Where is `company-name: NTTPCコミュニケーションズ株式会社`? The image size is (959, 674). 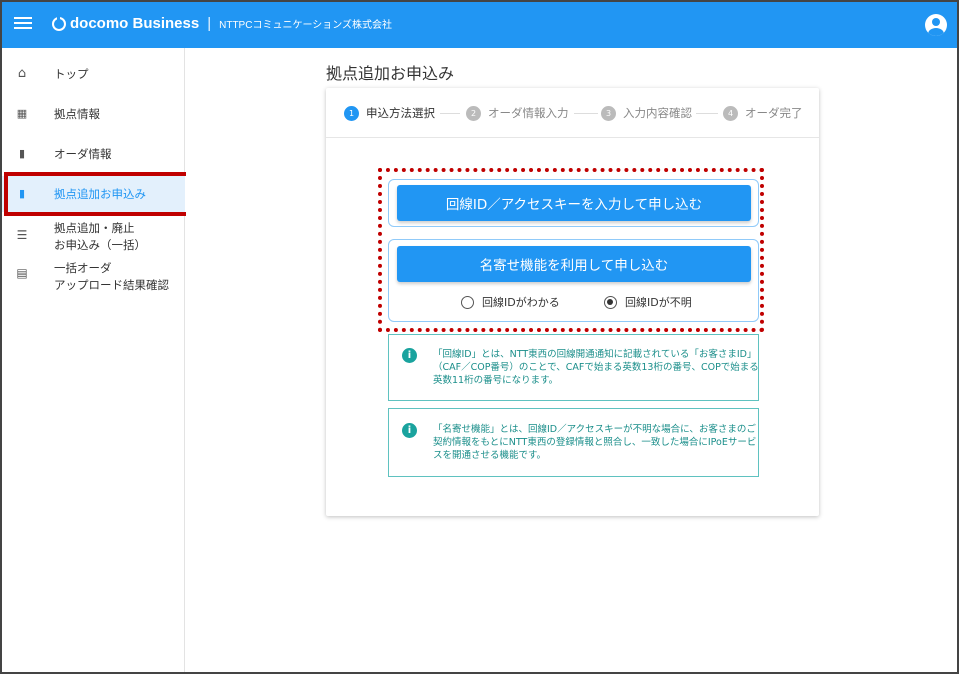 company-name: NTTPCコミュニケーションズ株式会社 is located at coordinates (306, 25).